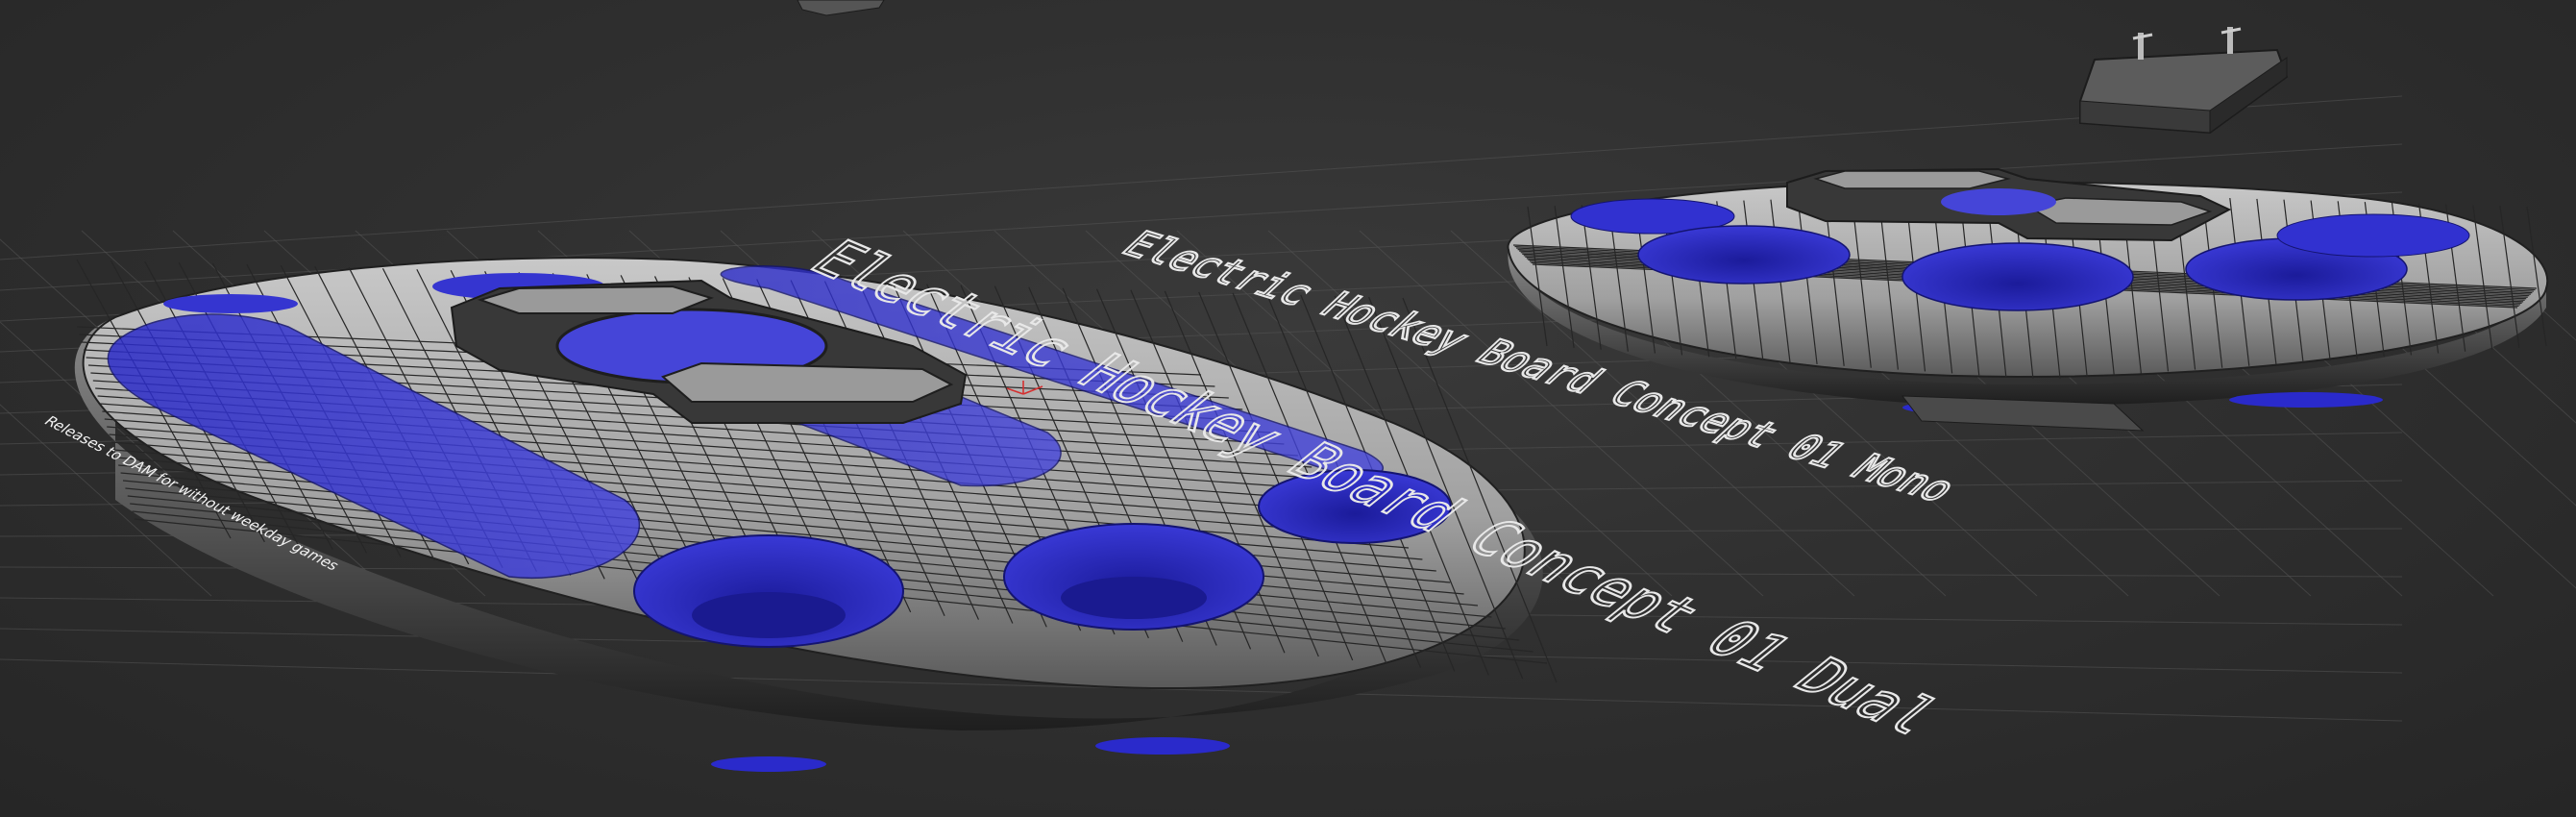  What do you see at coordinates (230, 303) in the screenshot?
I see `slot-edge-top` at bounding box center [230, 303].